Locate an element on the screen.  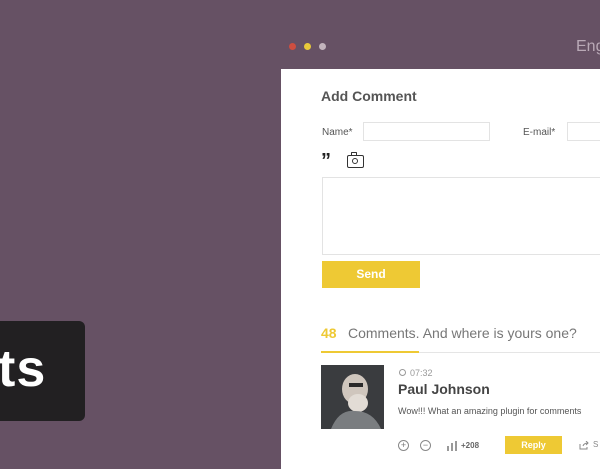
name-label: Name* is located at coordinates (337, 132).